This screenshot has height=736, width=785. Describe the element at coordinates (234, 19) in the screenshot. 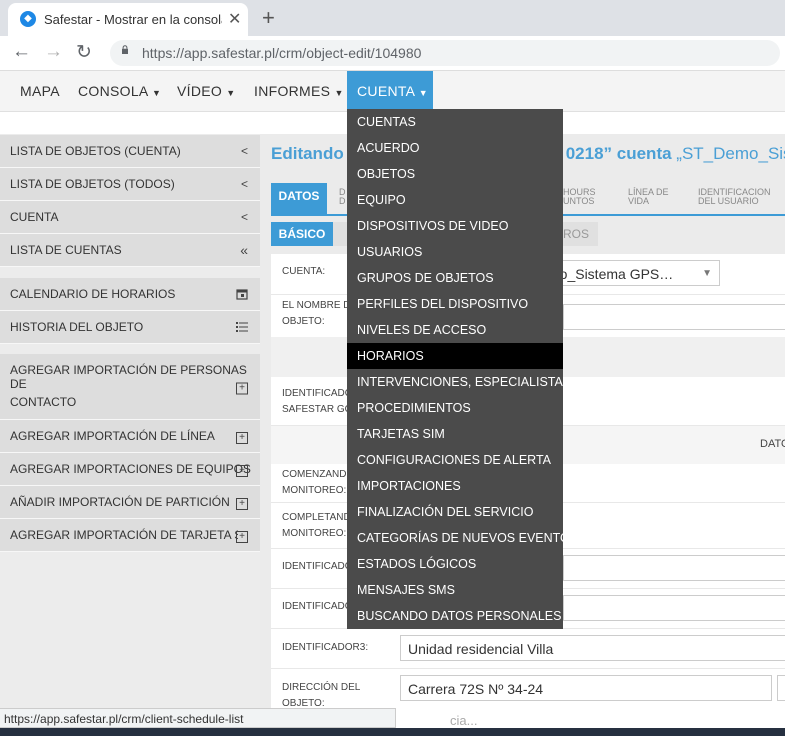

I see `tab-close-icon: ✕` at that location.